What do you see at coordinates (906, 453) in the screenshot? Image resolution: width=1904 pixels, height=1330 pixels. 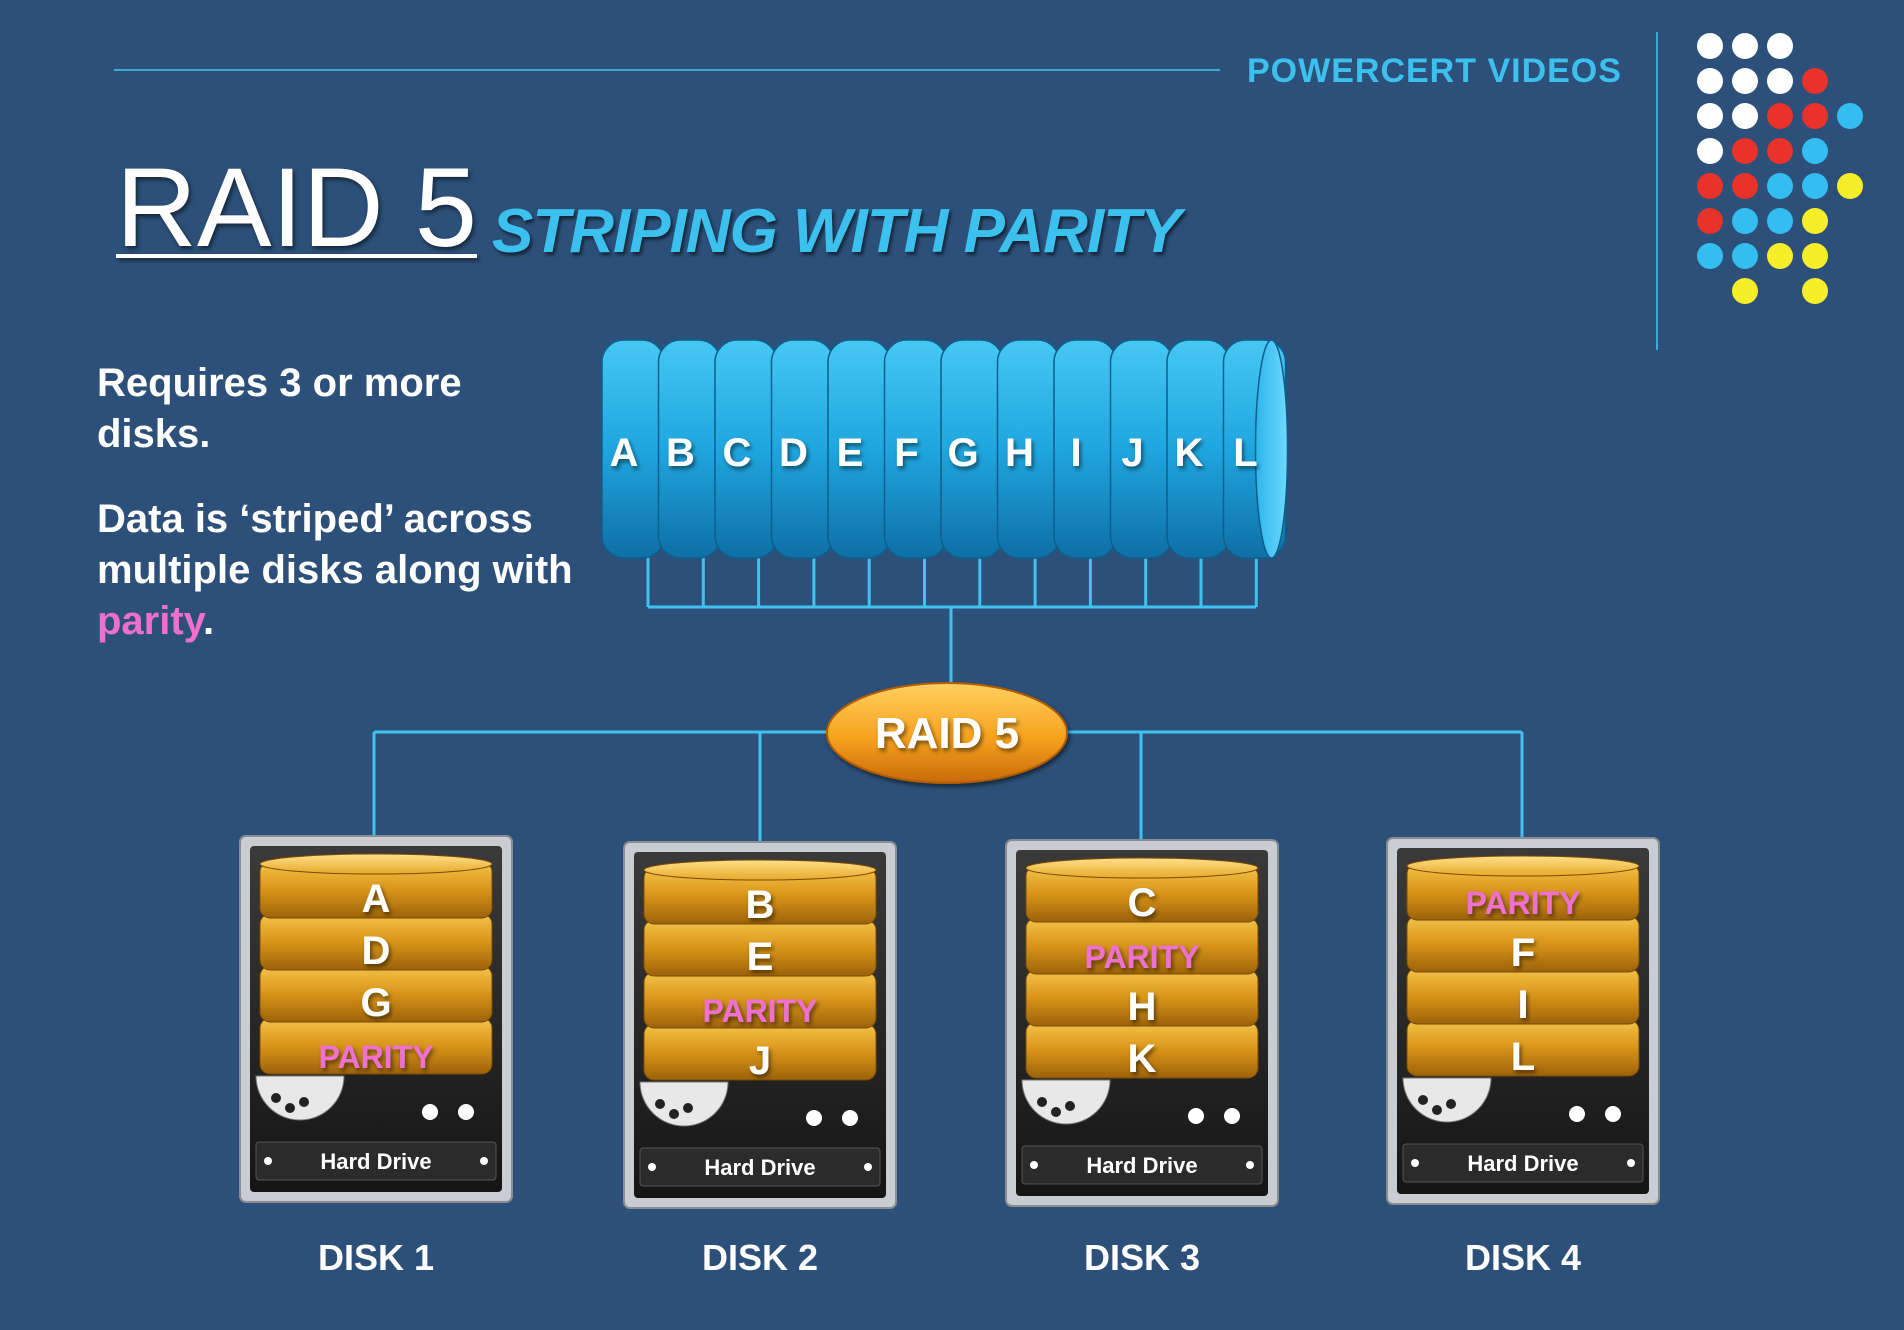 I see `stripe-label: F` at bounding box center [906, 453].